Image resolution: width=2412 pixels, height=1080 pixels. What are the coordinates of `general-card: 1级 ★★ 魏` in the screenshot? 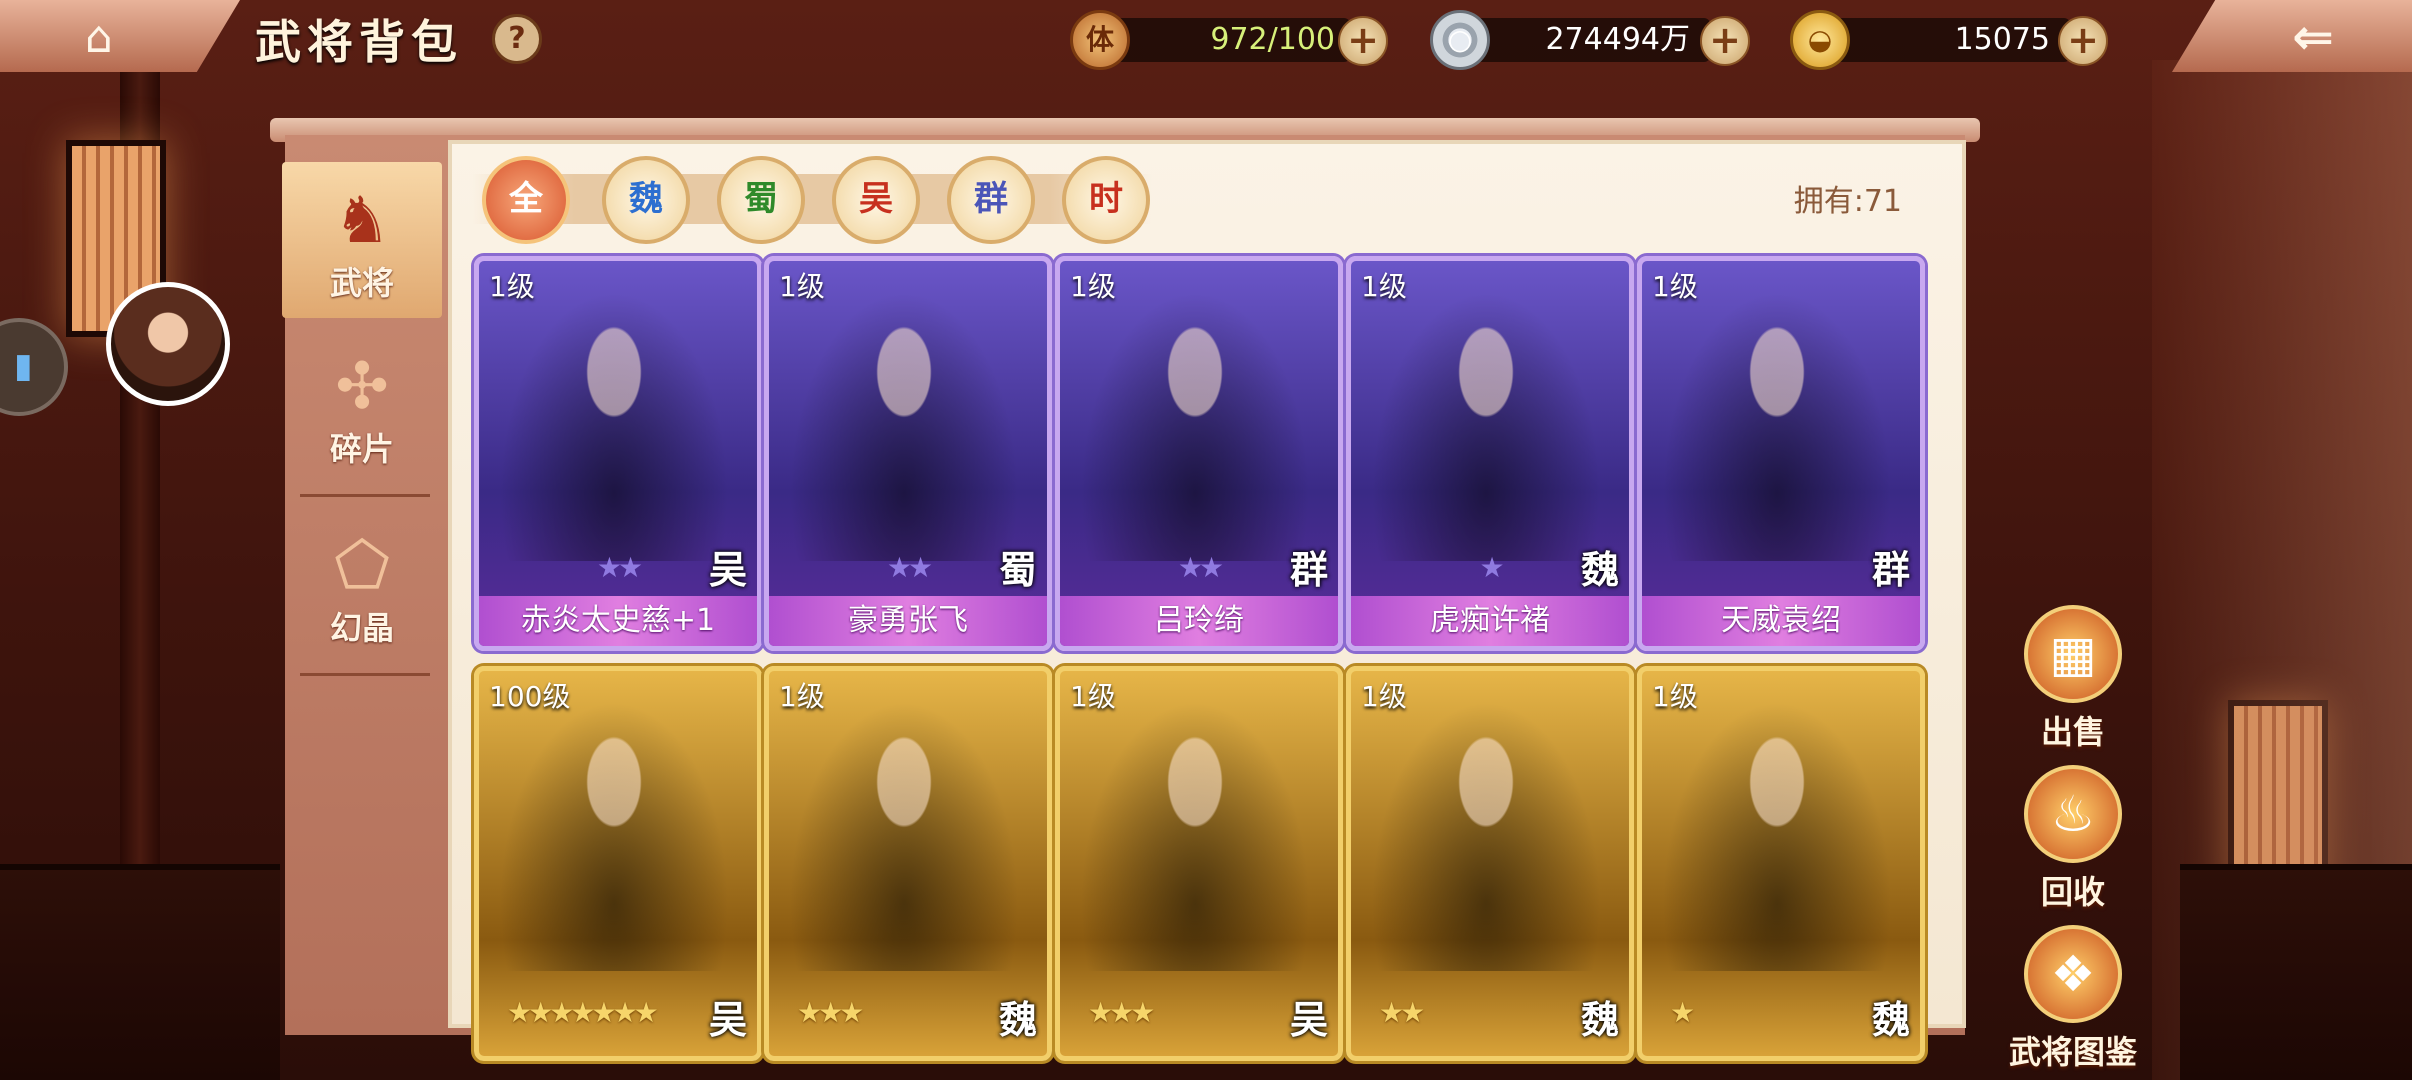 It's located at (1490, 863).